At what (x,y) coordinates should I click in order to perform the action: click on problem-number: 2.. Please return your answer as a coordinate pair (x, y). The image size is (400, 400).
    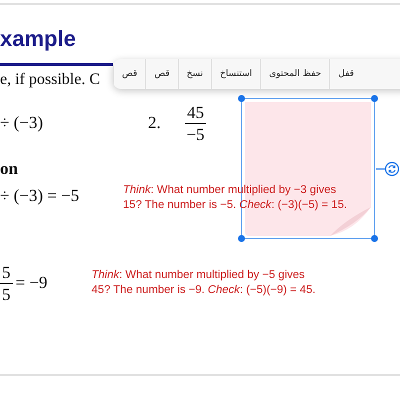
    Looking at the image, I should click on (155, 123).